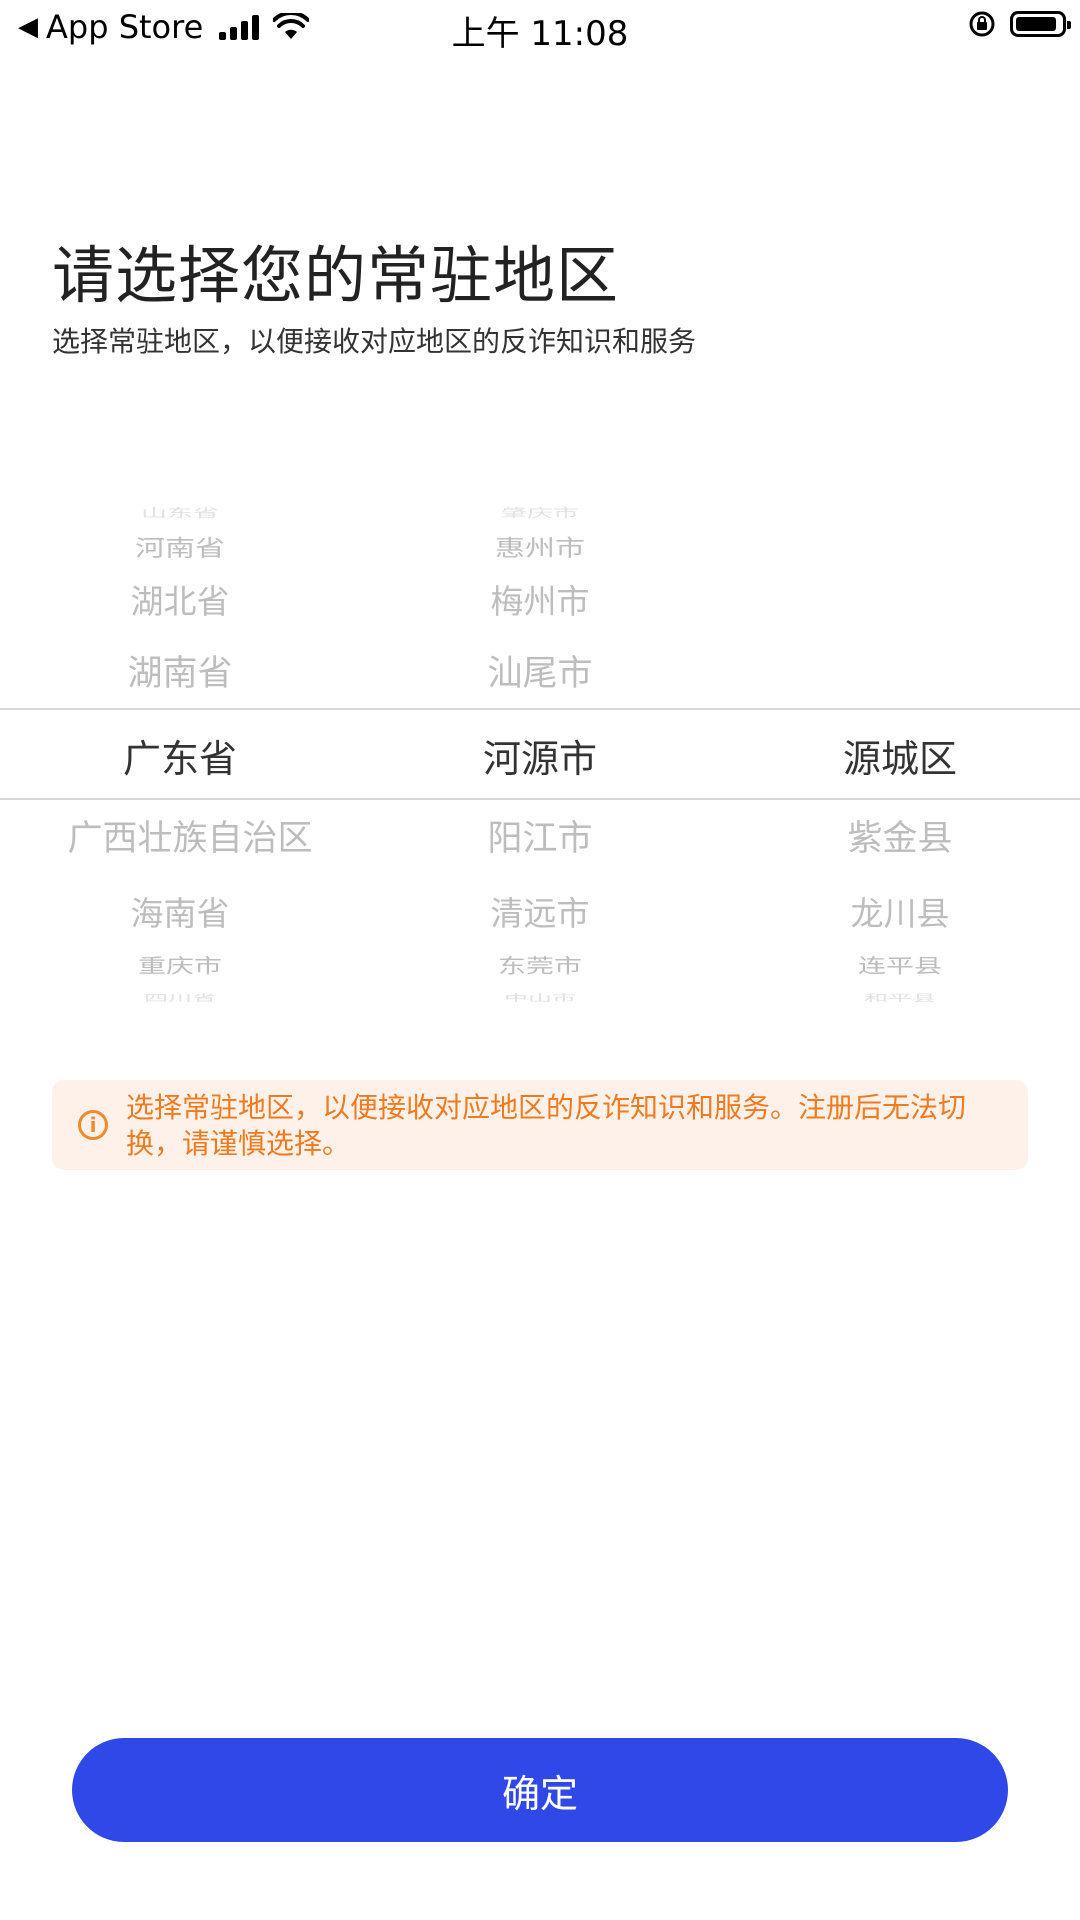 Image resolution: width=1080 pixels, height=1920 pixels. Describe the element at coordinates (180, 996) in the screenshot. I see `province-option: 四川省` at that location.